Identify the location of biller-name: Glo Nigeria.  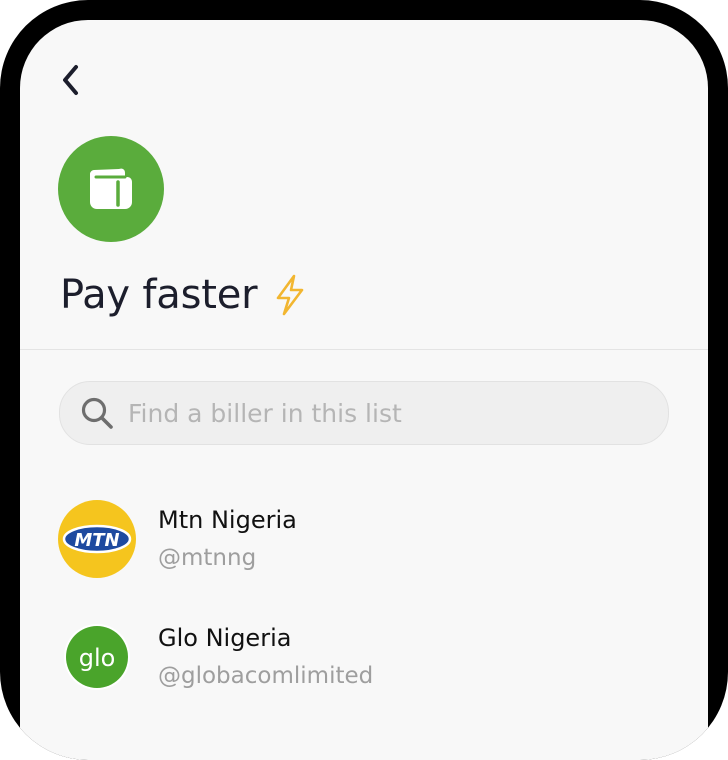
(225, 638).